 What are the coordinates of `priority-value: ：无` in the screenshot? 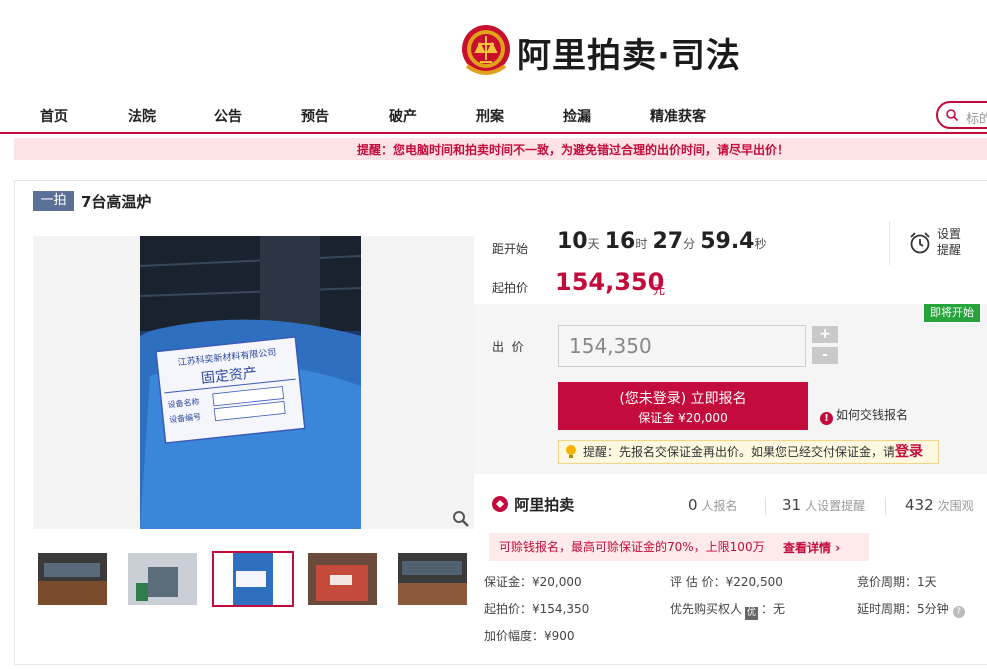 It's located at (773, 609).